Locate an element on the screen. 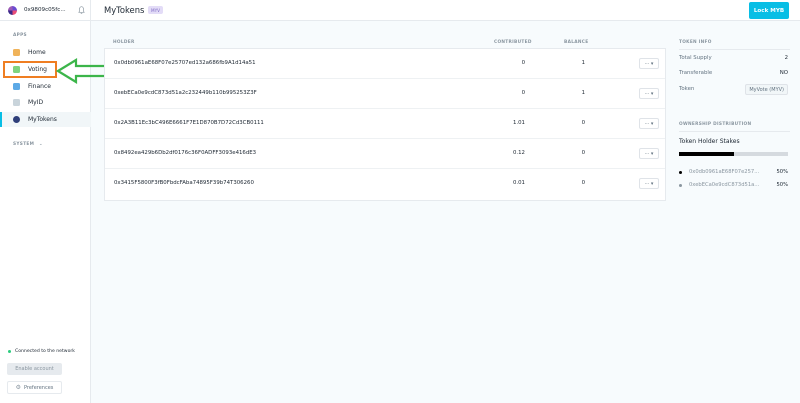 This screenshot has width=800, height=403. stake-holder-item: 0x0db0961aE68F07e257... 50% is located at coordinates (733, 173).